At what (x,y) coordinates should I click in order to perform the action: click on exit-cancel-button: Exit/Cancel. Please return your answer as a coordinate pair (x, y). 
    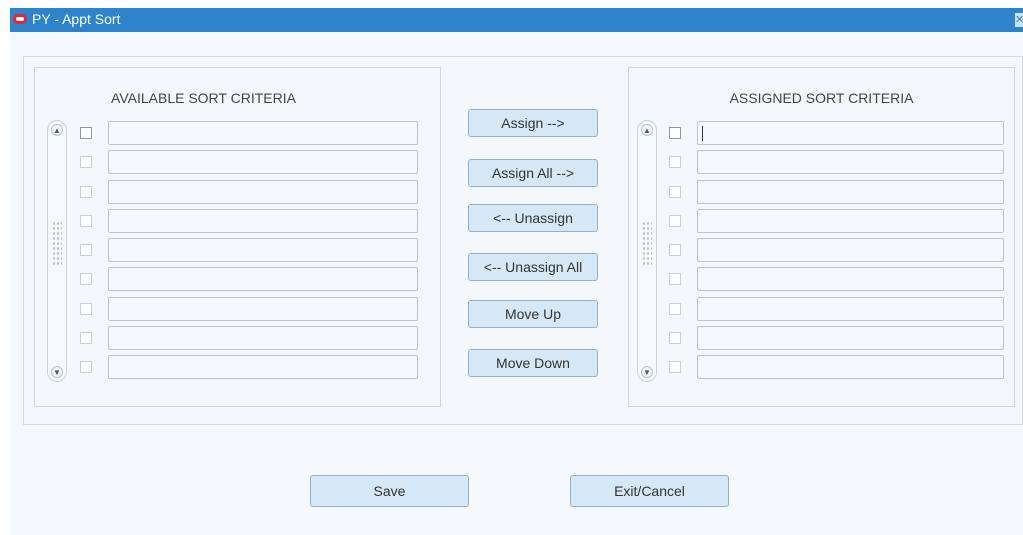
    Looking at the image, I should click on (649, 491).